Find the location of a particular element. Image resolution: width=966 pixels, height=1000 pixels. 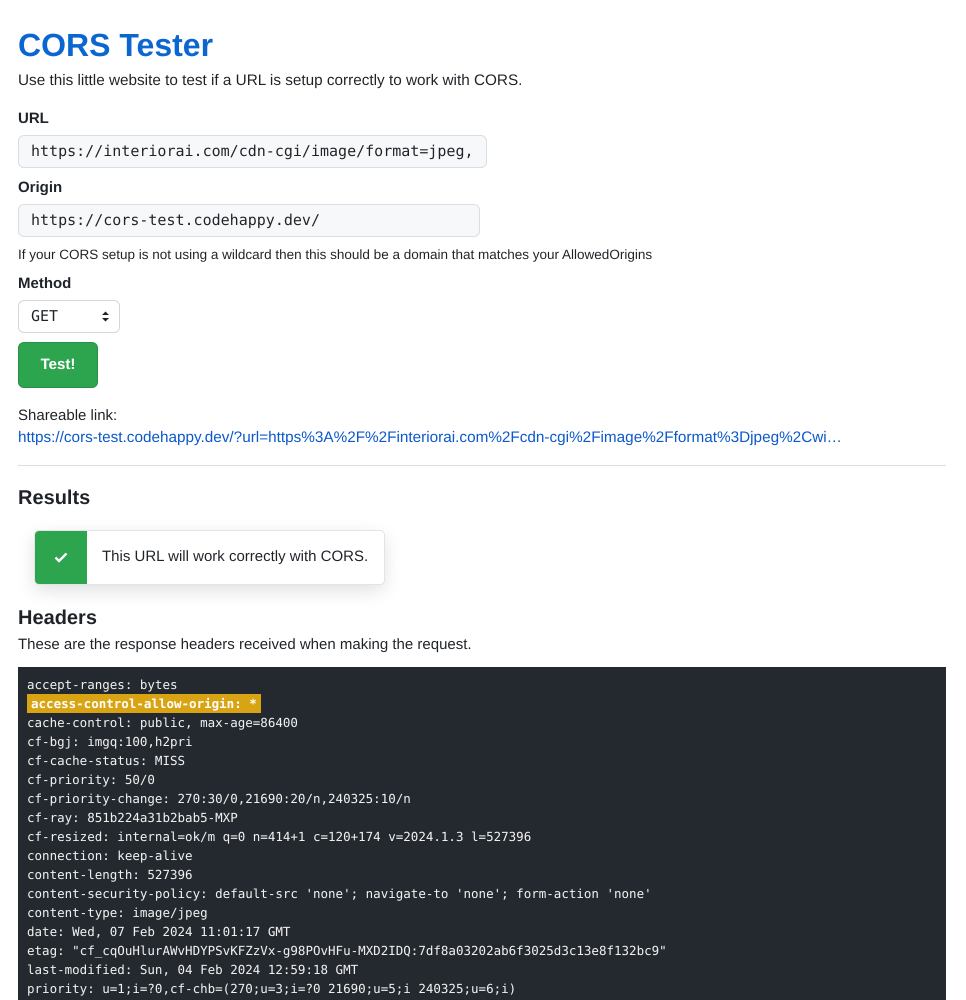

header-line: cf-priority-change: 270:30/0,21690:20/n,240325:10/n is located at coordinates (219, 799).